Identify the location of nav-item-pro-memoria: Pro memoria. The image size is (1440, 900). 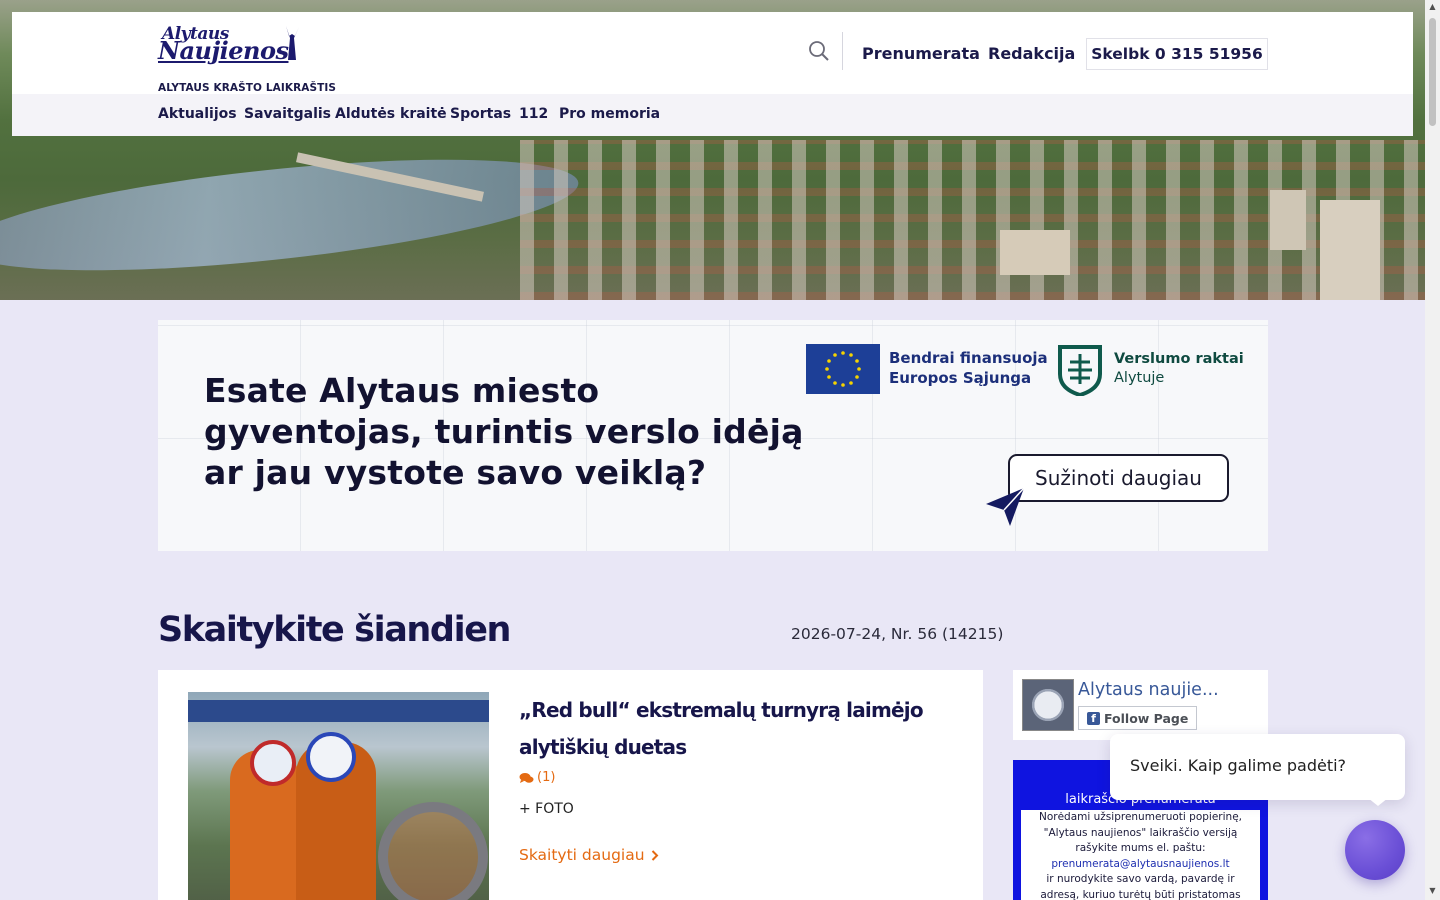
(609, 114).